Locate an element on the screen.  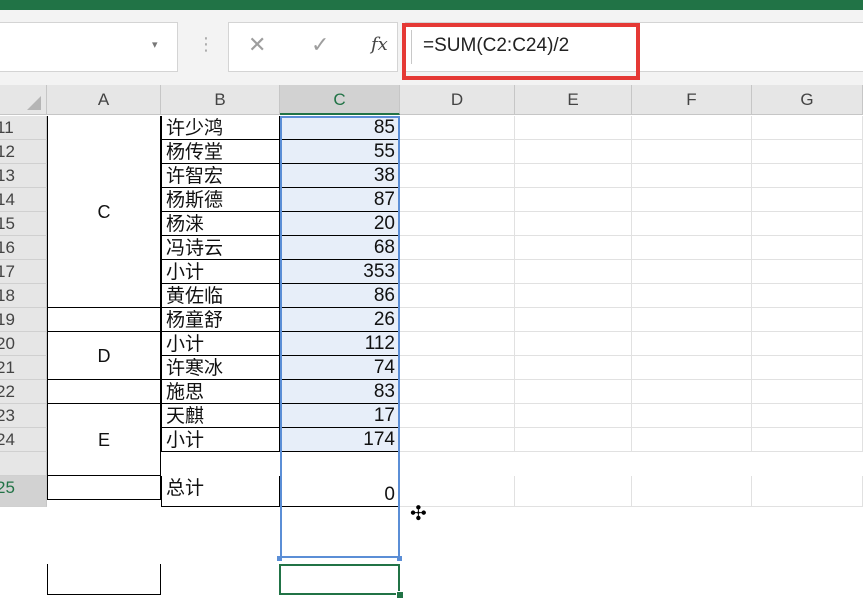
column-header-g: G is located at coordinates (807, 100).